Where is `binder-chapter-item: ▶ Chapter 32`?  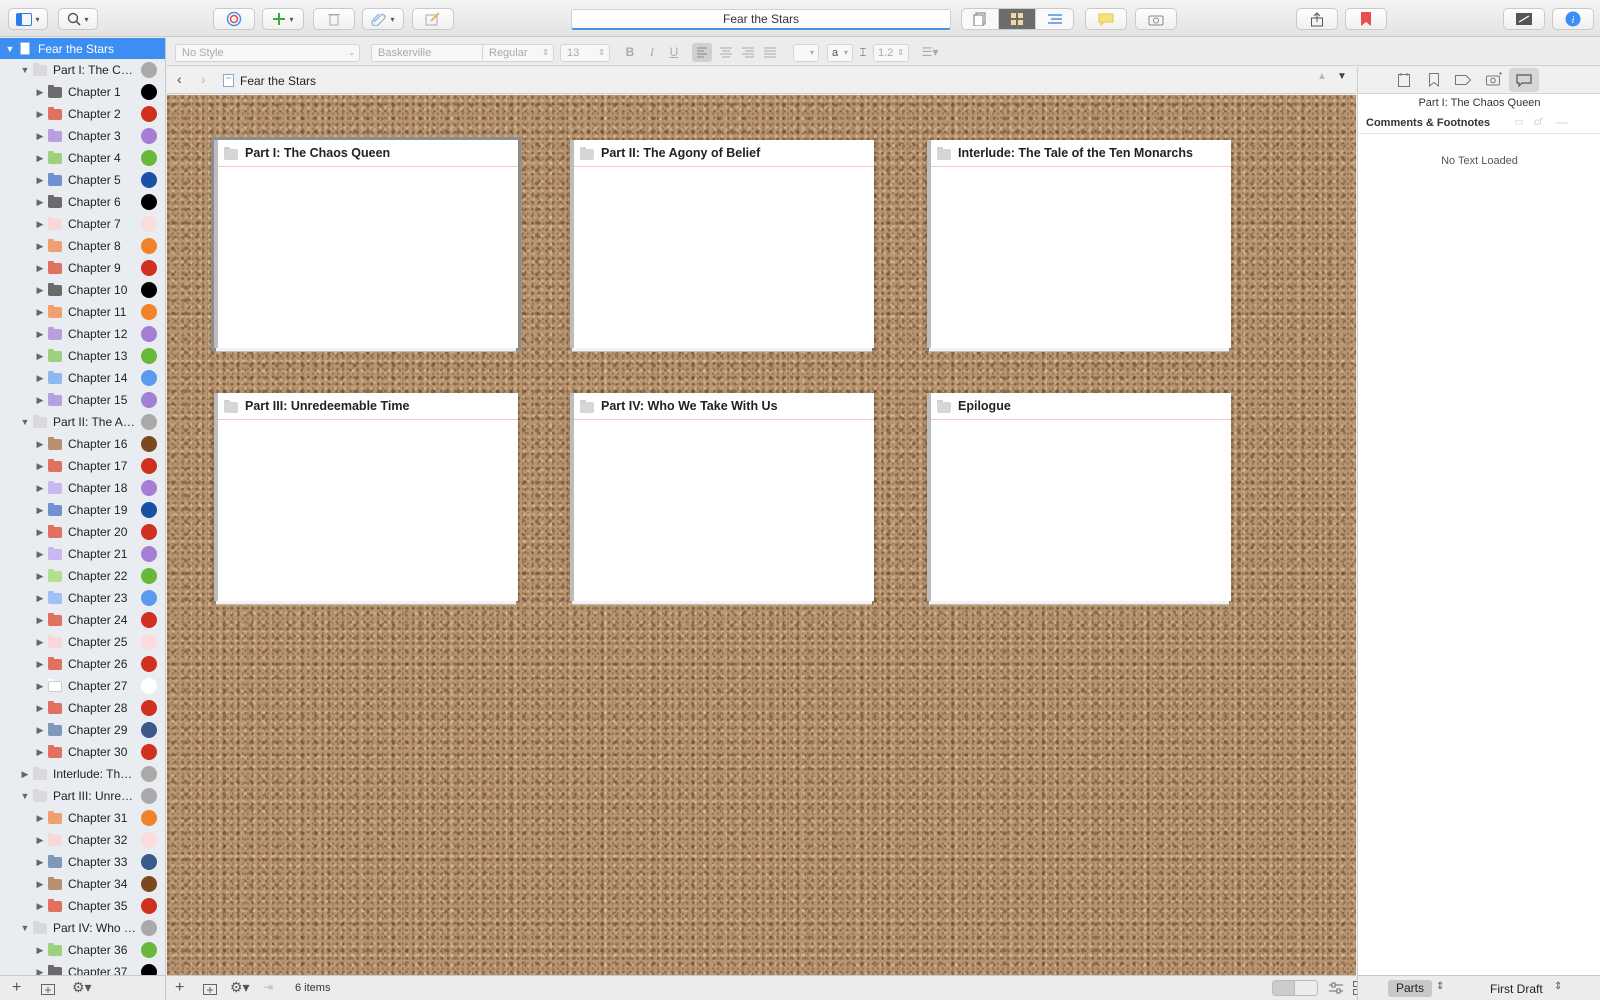
binder-chapter-item: ▶ Chapter 32 is located at coordinates (82, 840).